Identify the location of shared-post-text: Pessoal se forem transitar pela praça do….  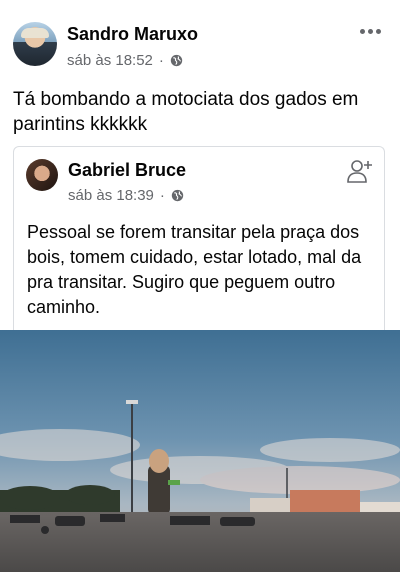
(194, 269).